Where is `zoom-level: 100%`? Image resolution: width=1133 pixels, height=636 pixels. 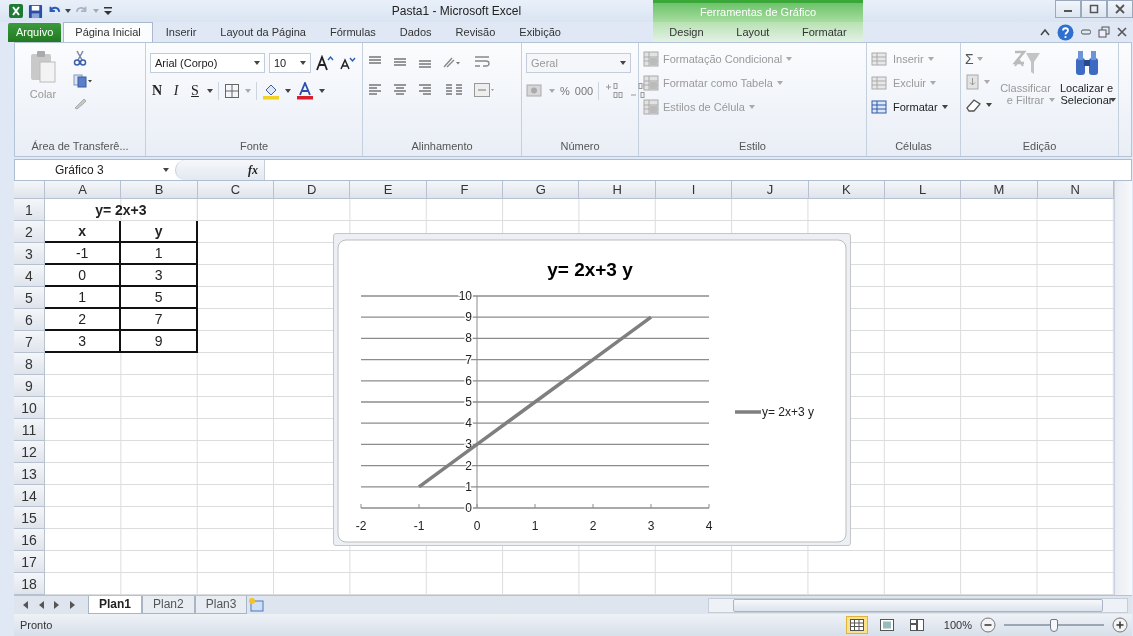 zoom-level: 100% is located at coordinates (957, 625).